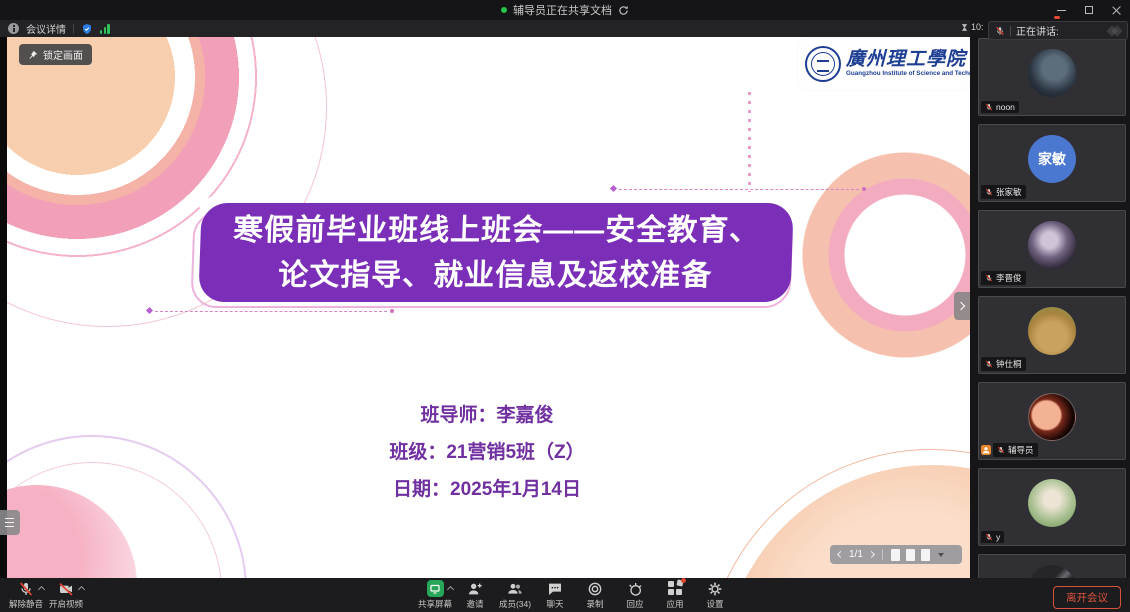 This screenshot has height=612, width=1130. I want to click on window-controls, so click(1089, 10).